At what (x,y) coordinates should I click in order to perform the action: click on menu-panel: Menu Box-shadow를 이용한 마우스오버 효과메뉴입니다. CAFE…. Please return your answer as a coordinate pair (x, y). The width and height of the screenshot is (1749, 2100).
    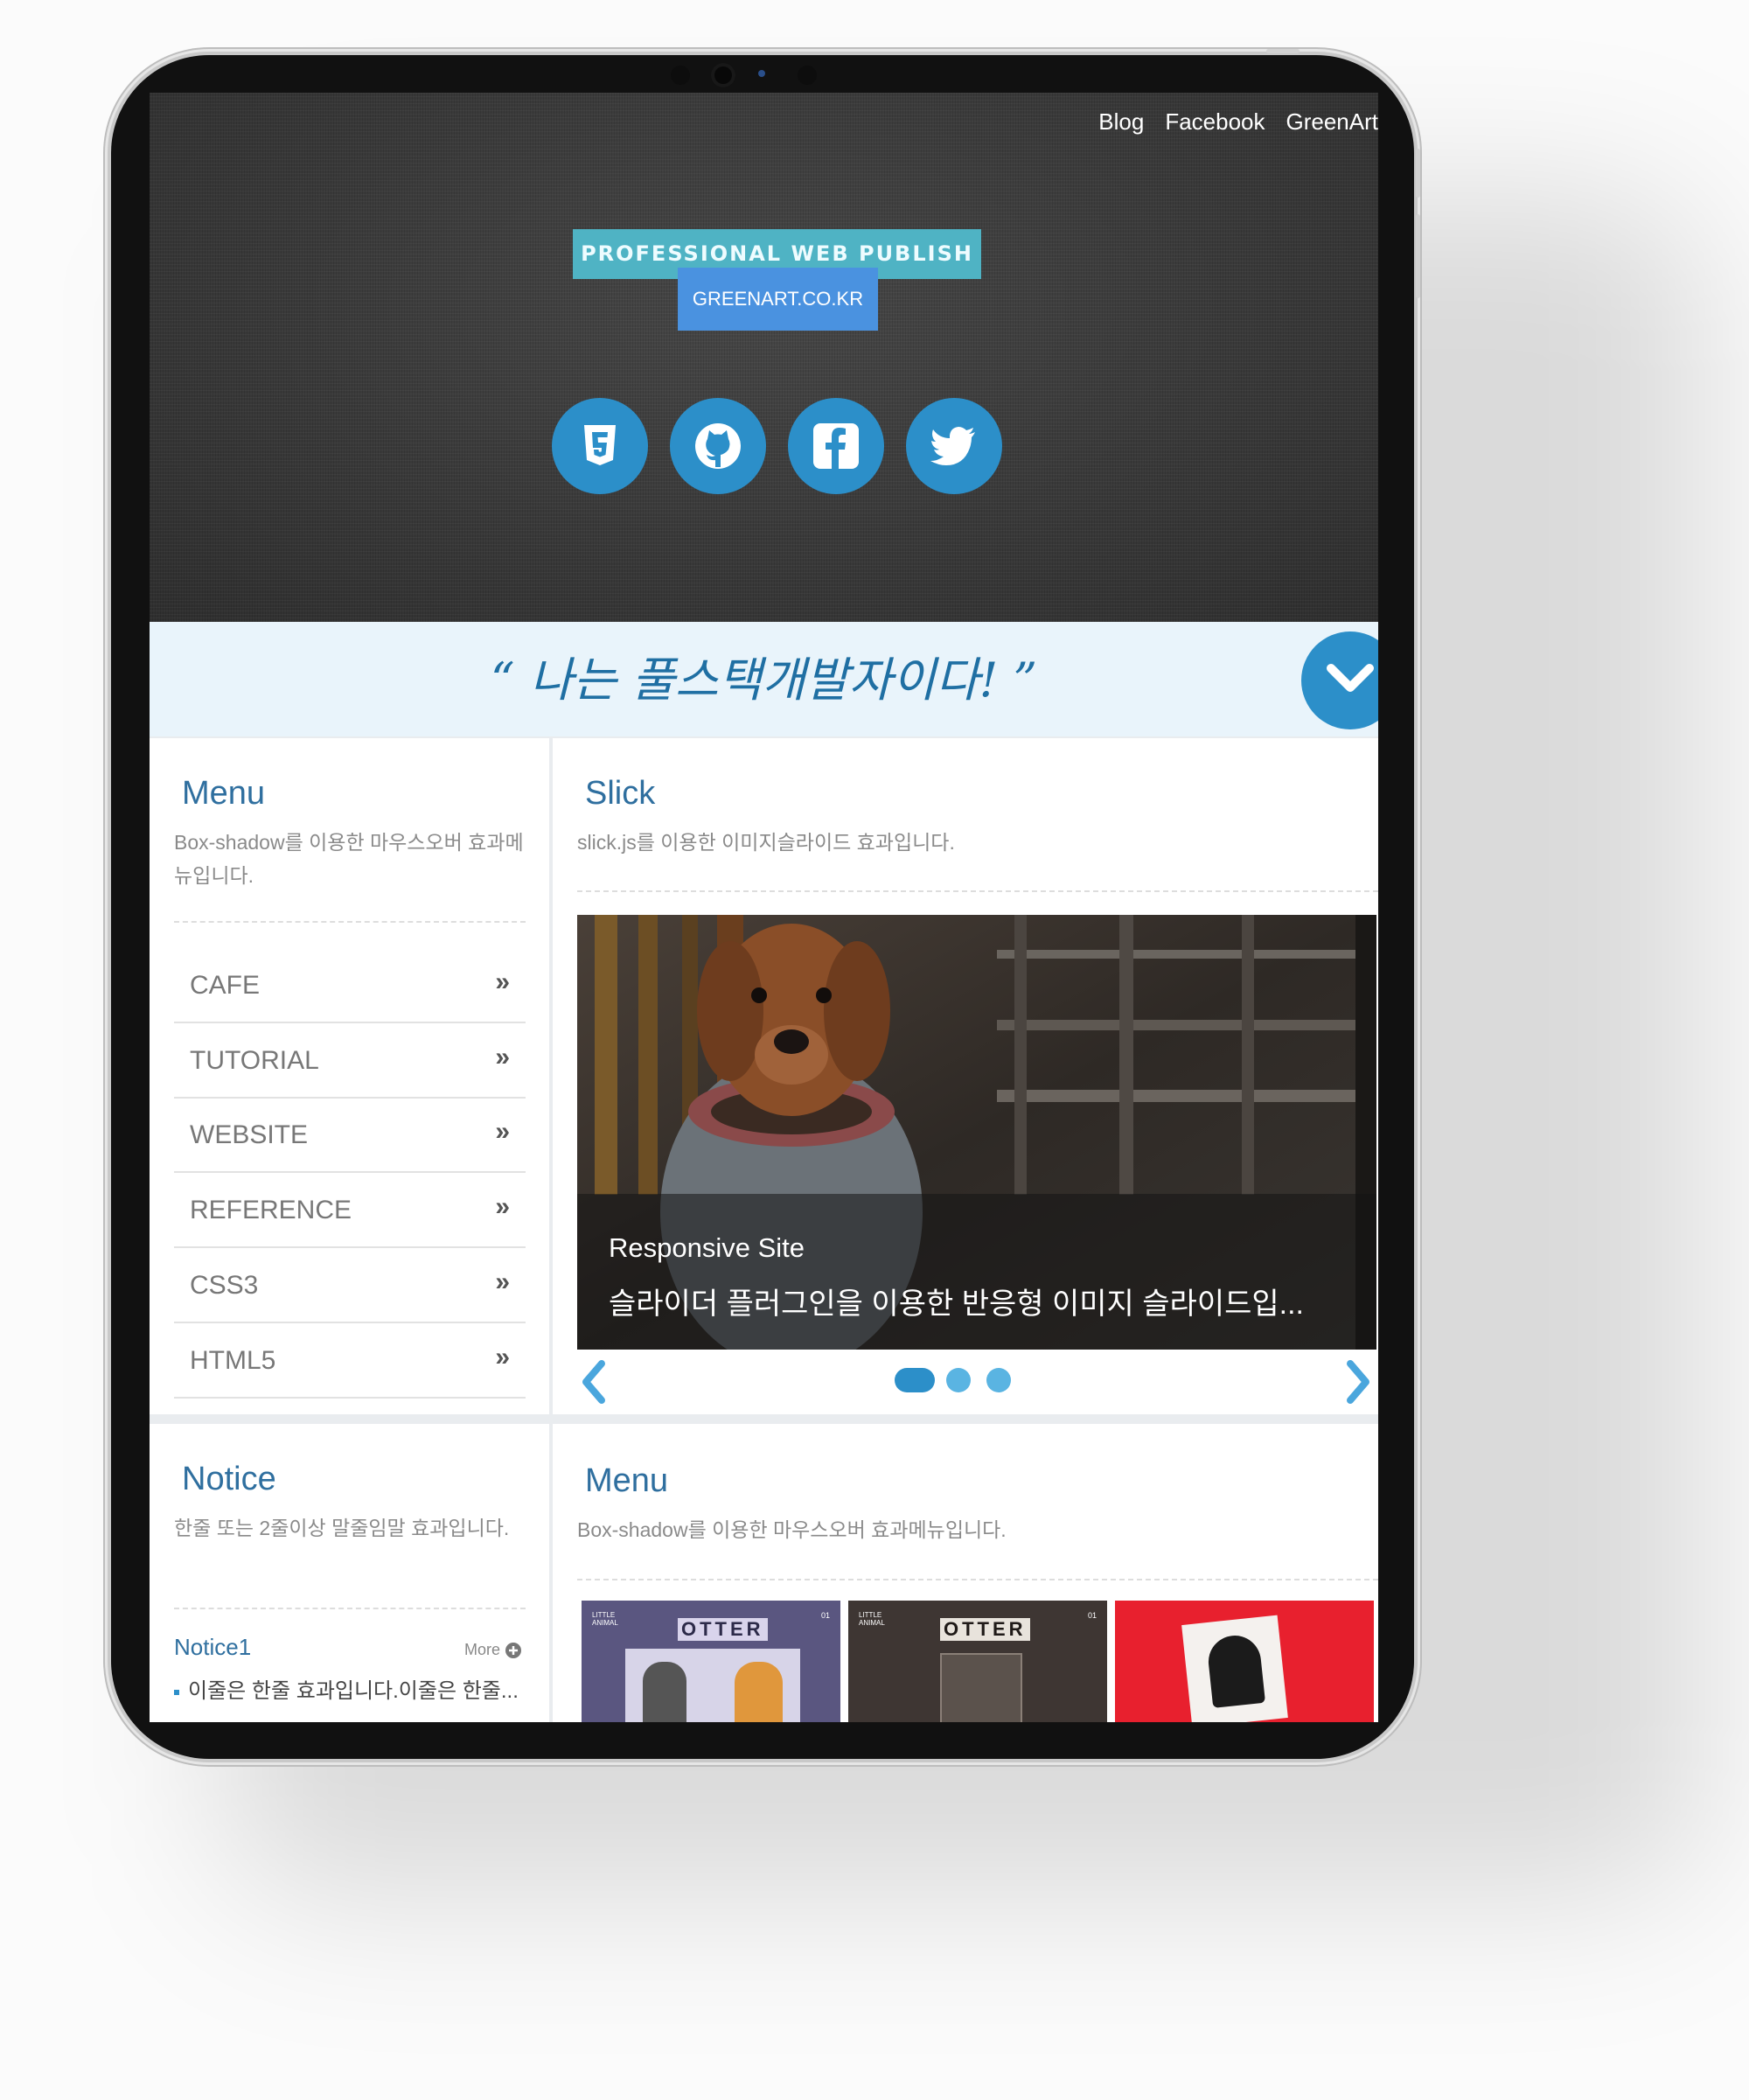
    Looking at the image, I should click on (349, 1076).